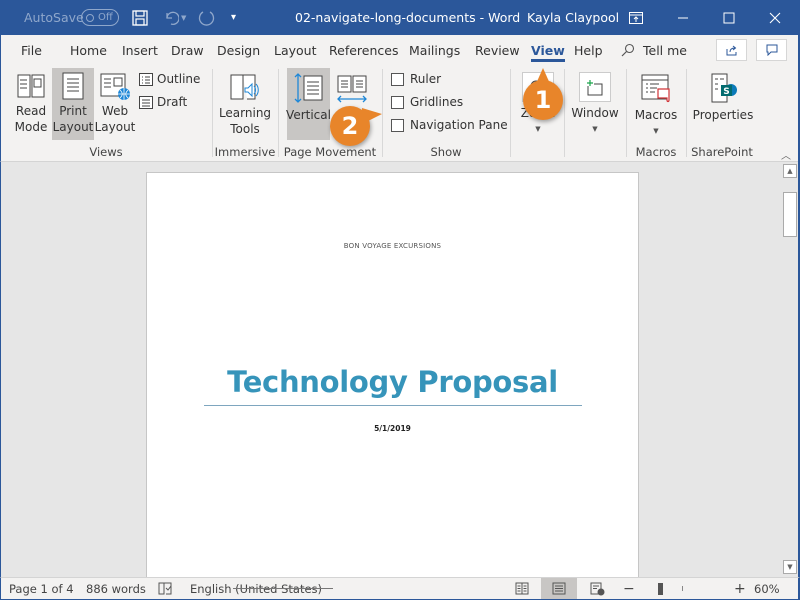 This screenshot has height=600, width=800. Describe the element at coordinates (397, 102) in the screenshot. I see `gridlines-checkbox-box` at that location.